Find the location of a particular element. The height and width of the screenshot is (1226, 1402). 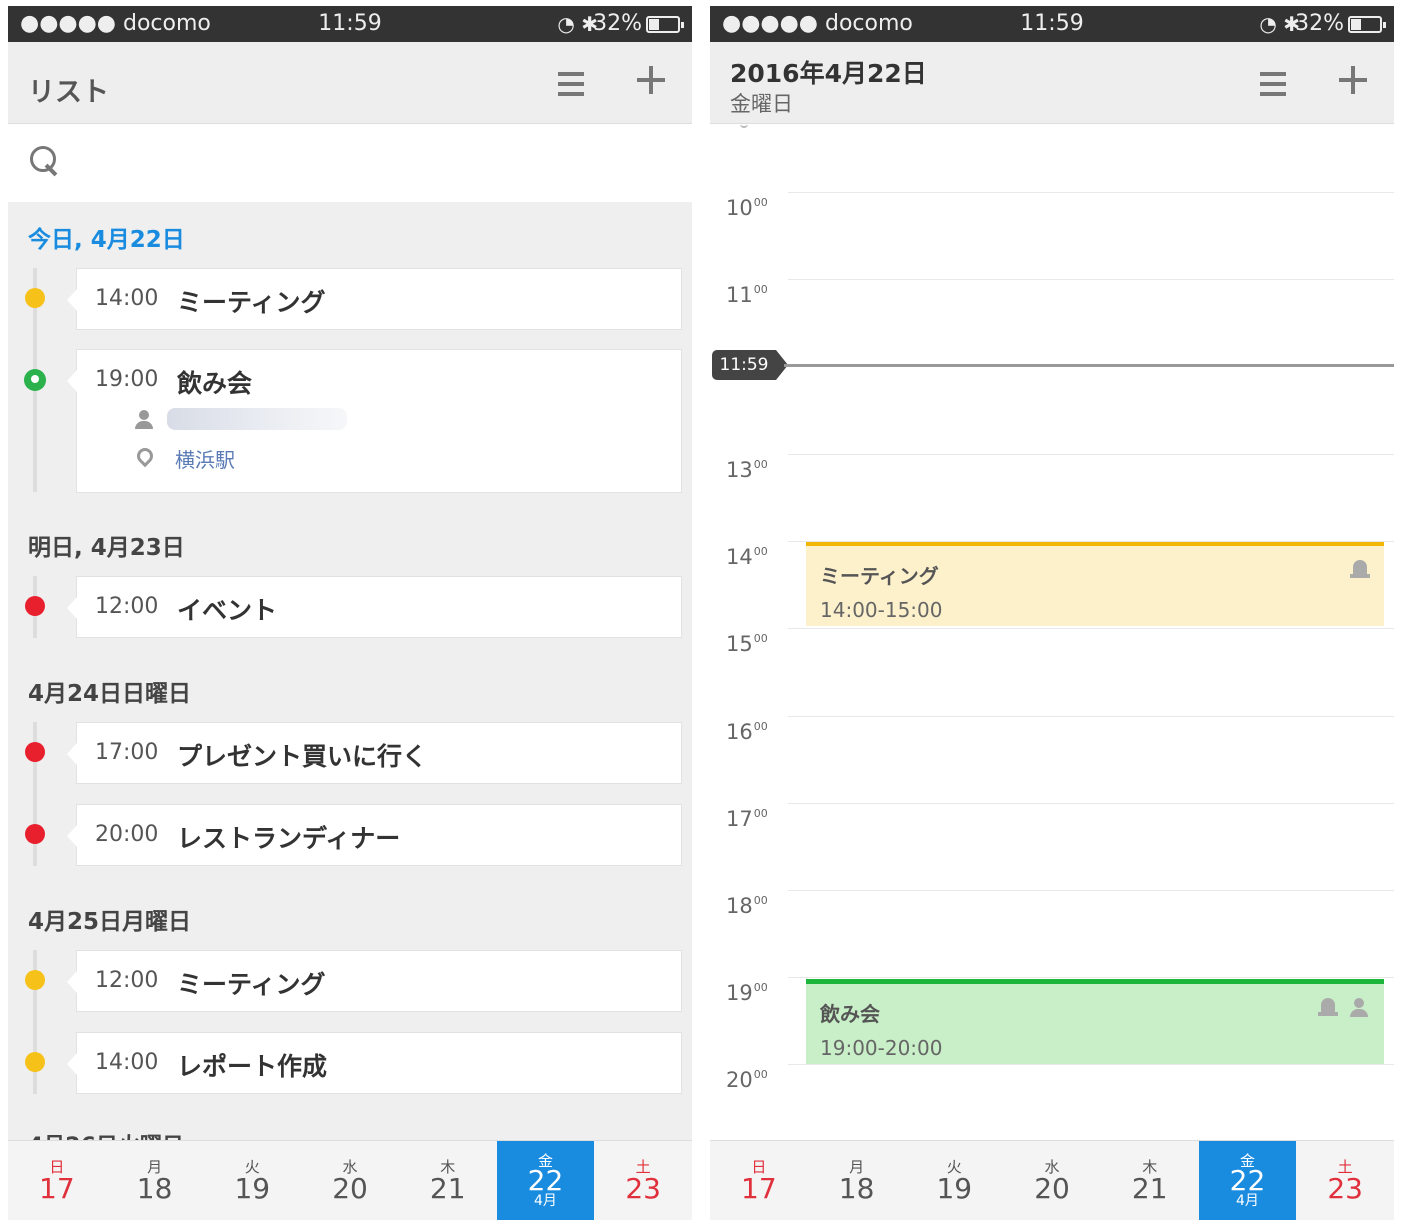

nav-bar: 2016年4月22日 金曜日 is located at coordinates (1052, 83).